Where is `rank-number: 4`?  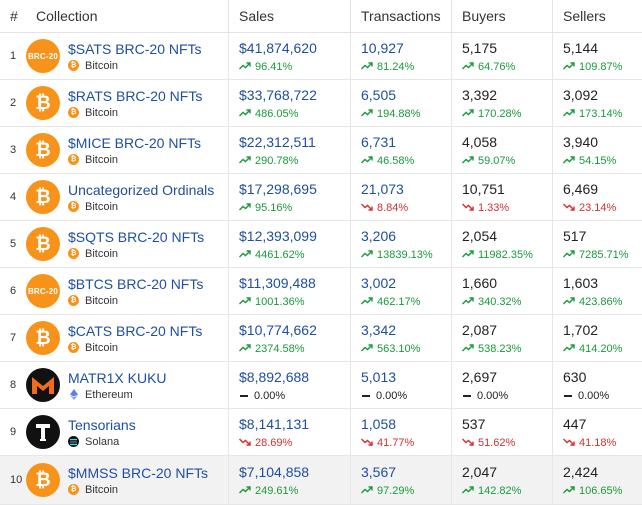
rank-number: 4 is located at coordinates (13, 197).